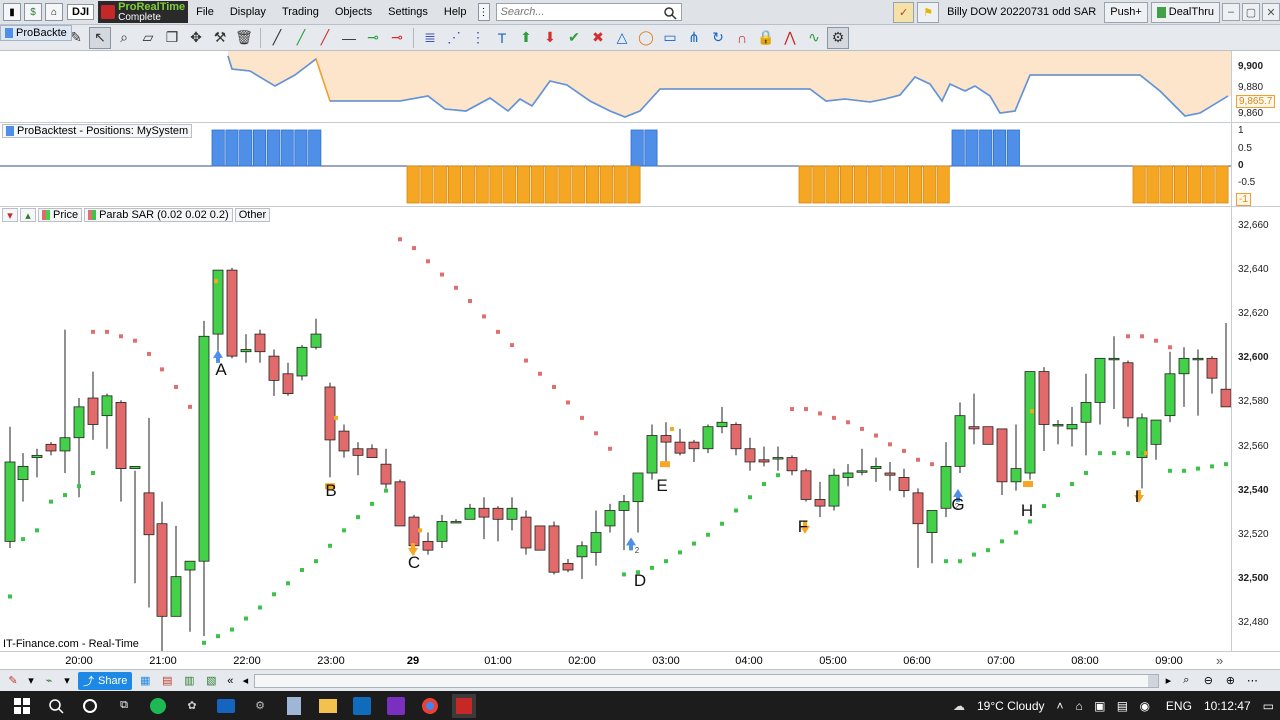 The height and width of the screenshot is (720, 1280). Describe the element at coordinates (124, 706) in the screenshot. I see `task-view-icon: ⧉` at that location.